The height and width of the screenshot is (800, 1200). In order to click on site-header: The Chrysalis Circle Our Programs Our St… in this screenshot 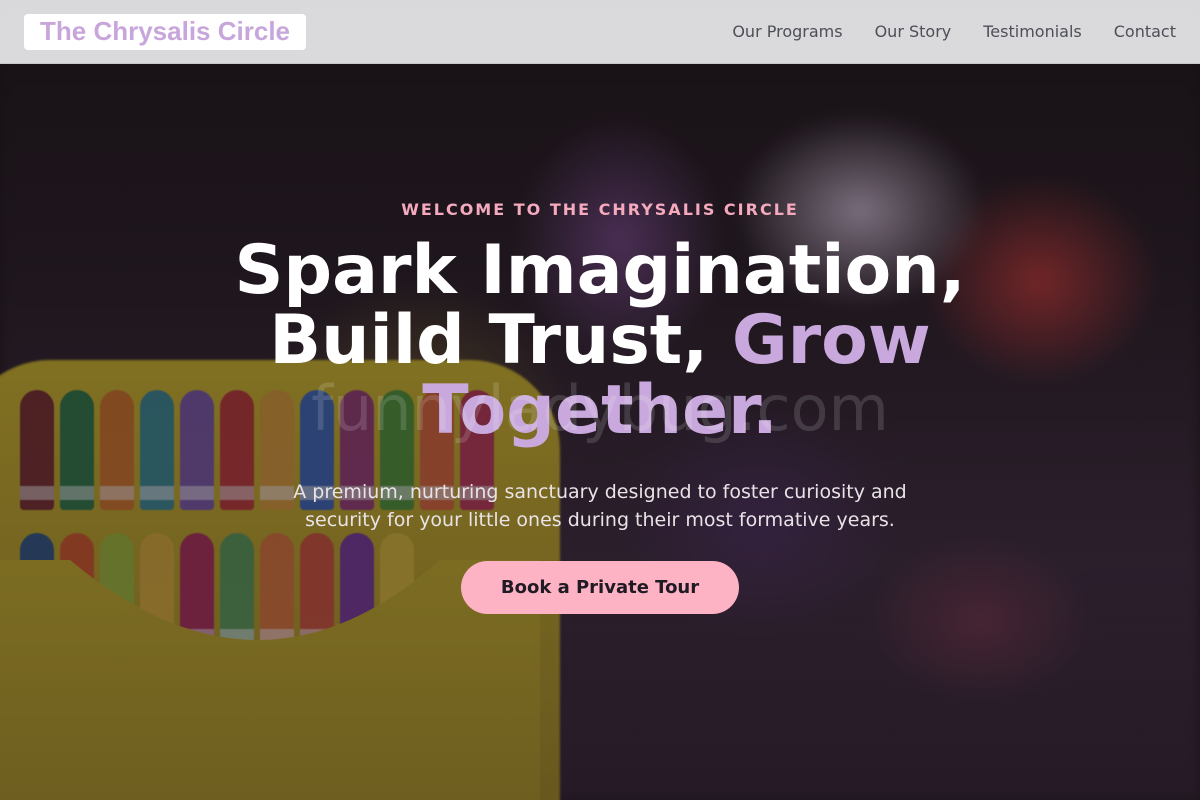, I will do `click(600, 32)`.